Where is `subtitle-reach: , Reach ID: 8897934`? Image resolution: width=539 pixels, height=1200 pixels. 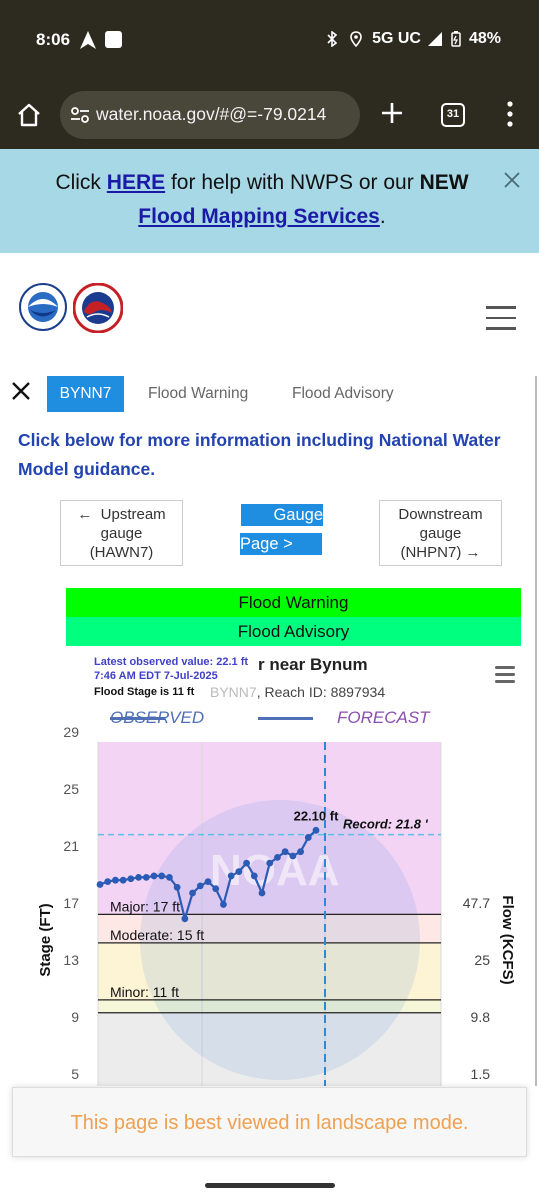
subtitle-reach: , Reach ID: 8897934 is located at coordinates (321, 692).